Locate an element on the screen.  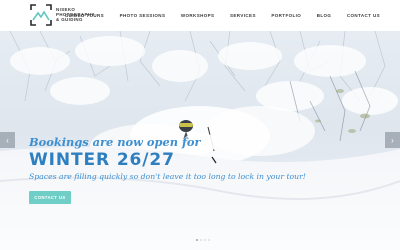
hero-headline-large: WINTER 26/27 is located at coordinates (102, 160).